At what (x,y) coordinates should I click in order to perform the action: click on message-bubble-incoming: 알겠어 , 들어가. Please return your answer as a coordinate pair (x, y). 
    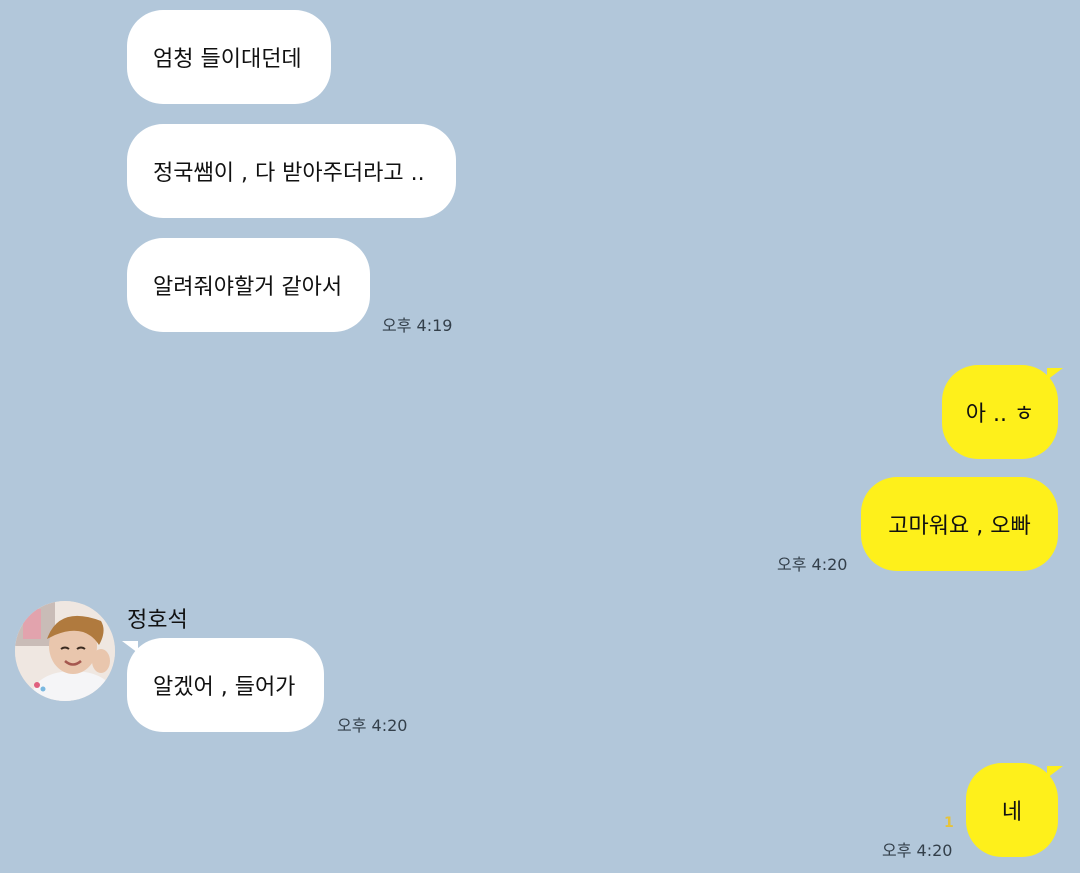
    Looking at the image, I should click on (225, 685).